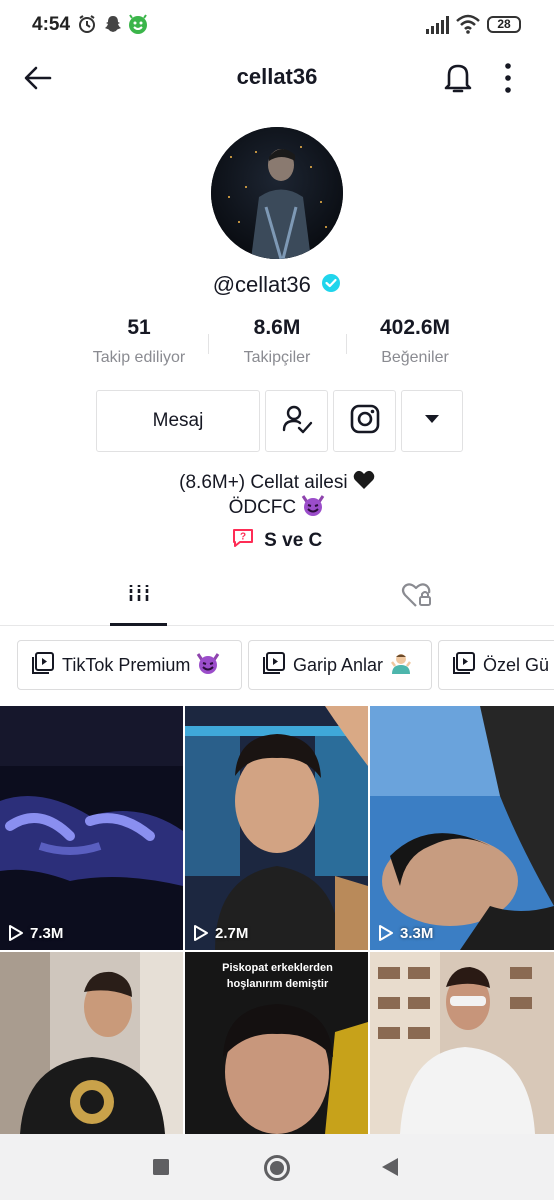 The image size is (554, 1200). I want to click on playlist-label: Garip Anlar, so click(338, 664).